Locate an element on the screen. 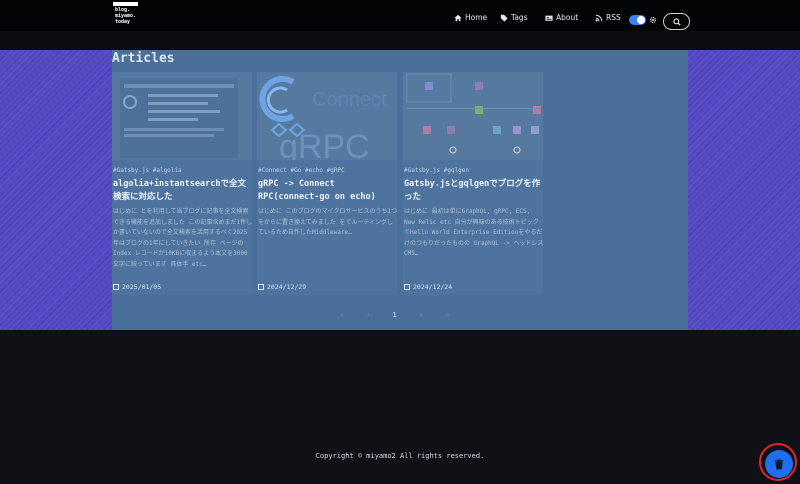 The width and height of the screenshot is (800, 484). svg-text: Connect is located at coordinates (349, 100).